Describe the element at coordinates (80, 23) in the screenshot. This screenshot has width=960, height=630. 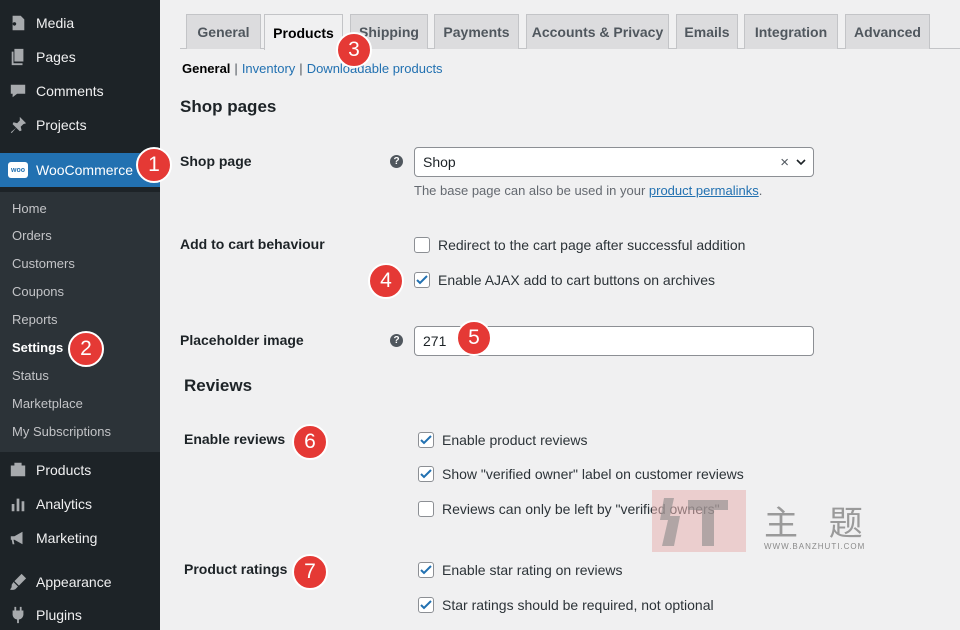
I see `menu-item-media: Media` at that location.